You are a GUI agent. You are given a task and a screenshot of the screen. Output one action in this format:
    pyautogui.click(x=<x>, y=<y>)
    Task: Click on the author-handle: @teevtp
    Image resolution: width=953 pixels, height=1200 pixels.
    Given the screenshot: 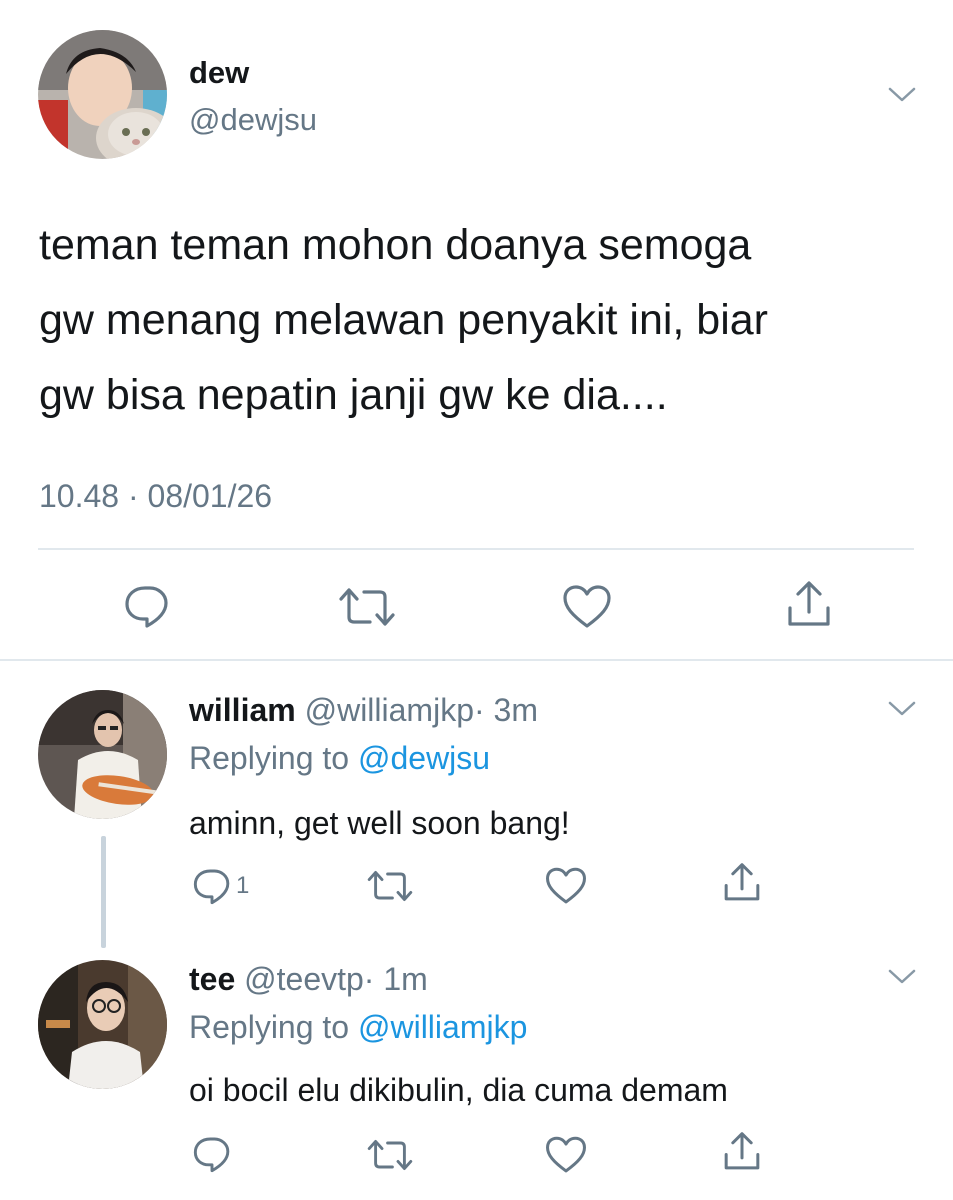 What is the action you would take?
    pyautogui.click(x=304, y=979)
    